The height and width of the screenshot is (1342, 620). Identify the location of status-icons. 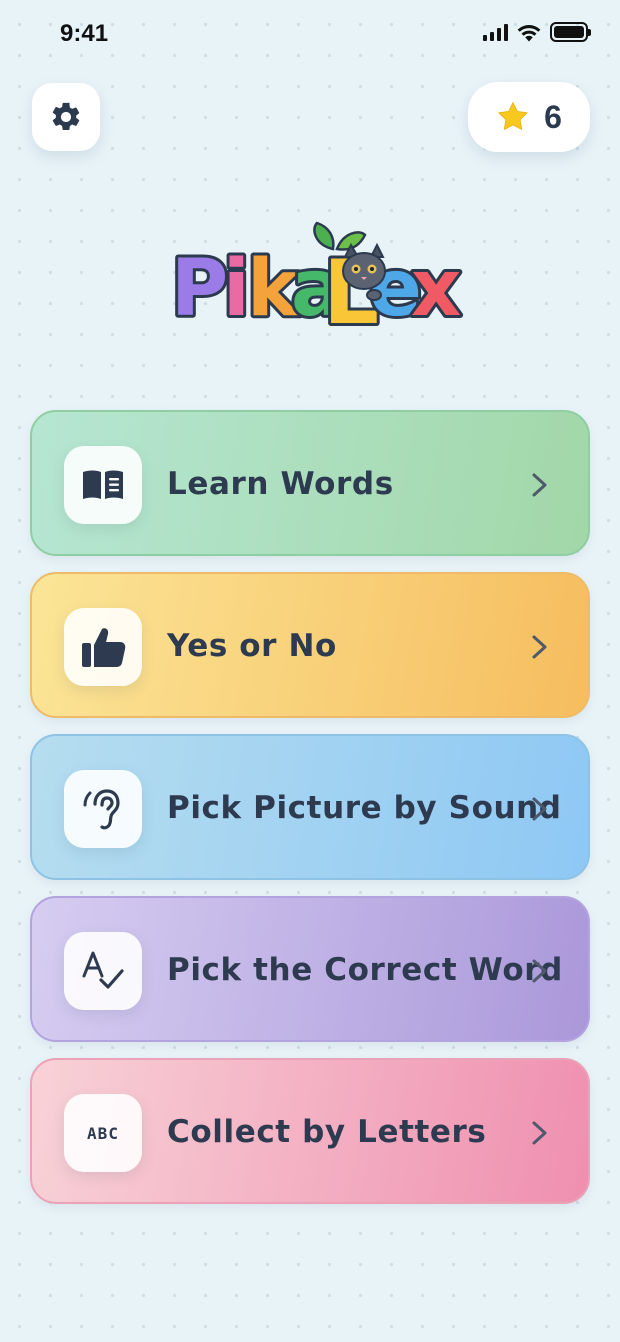
(537, 32).